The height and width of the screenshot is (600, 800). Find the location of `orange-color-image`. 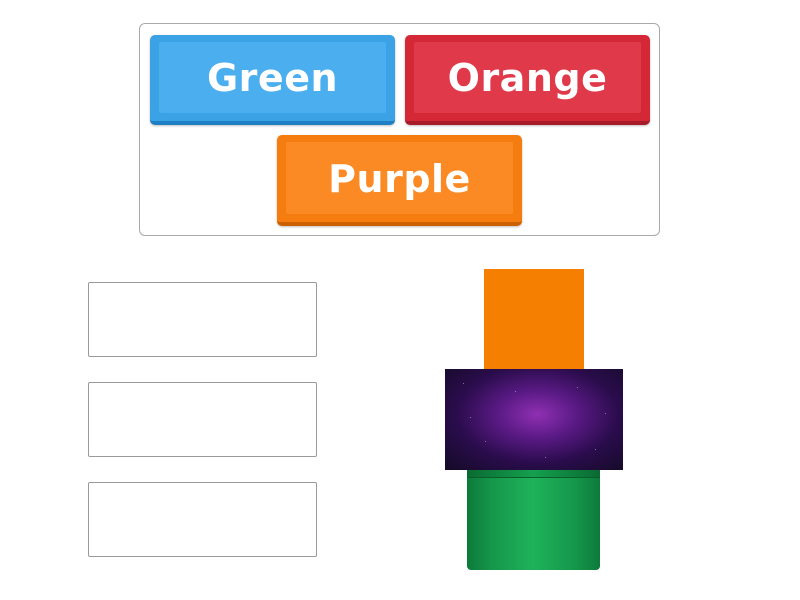

orange-color-image is located at coordinates (534, 319).